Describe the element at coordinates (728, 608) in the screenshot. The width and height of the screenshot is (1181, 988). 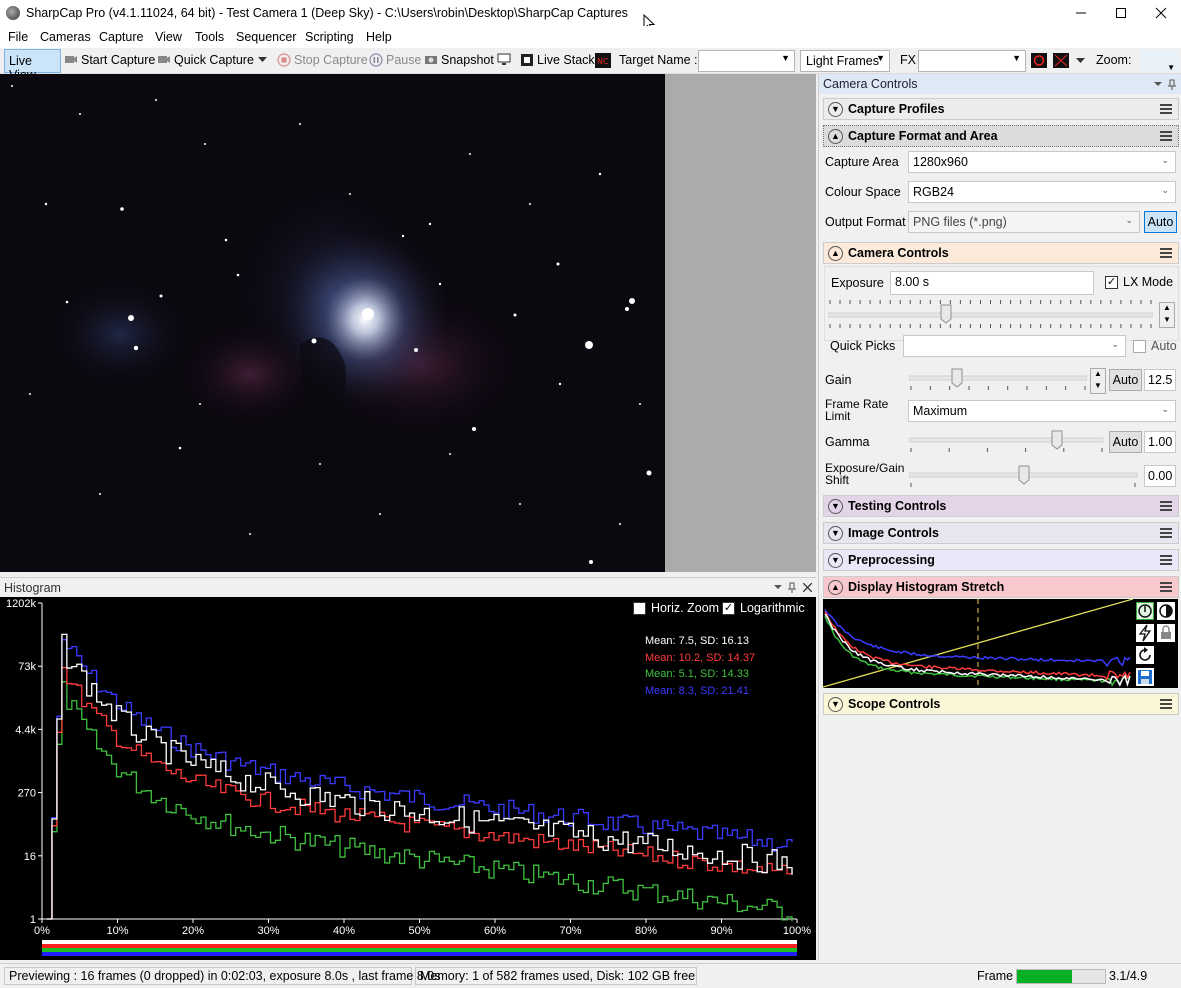
I see `logarithmic-checkbox: ✓` at that location.